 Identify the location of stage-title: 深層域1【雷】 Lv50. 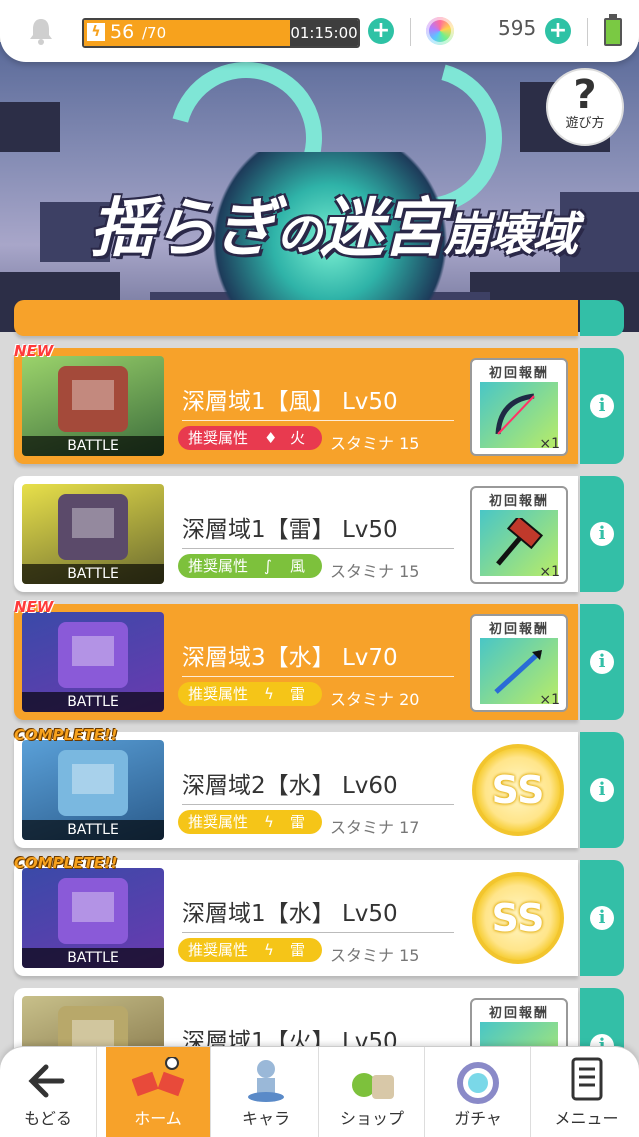
(290, 530).